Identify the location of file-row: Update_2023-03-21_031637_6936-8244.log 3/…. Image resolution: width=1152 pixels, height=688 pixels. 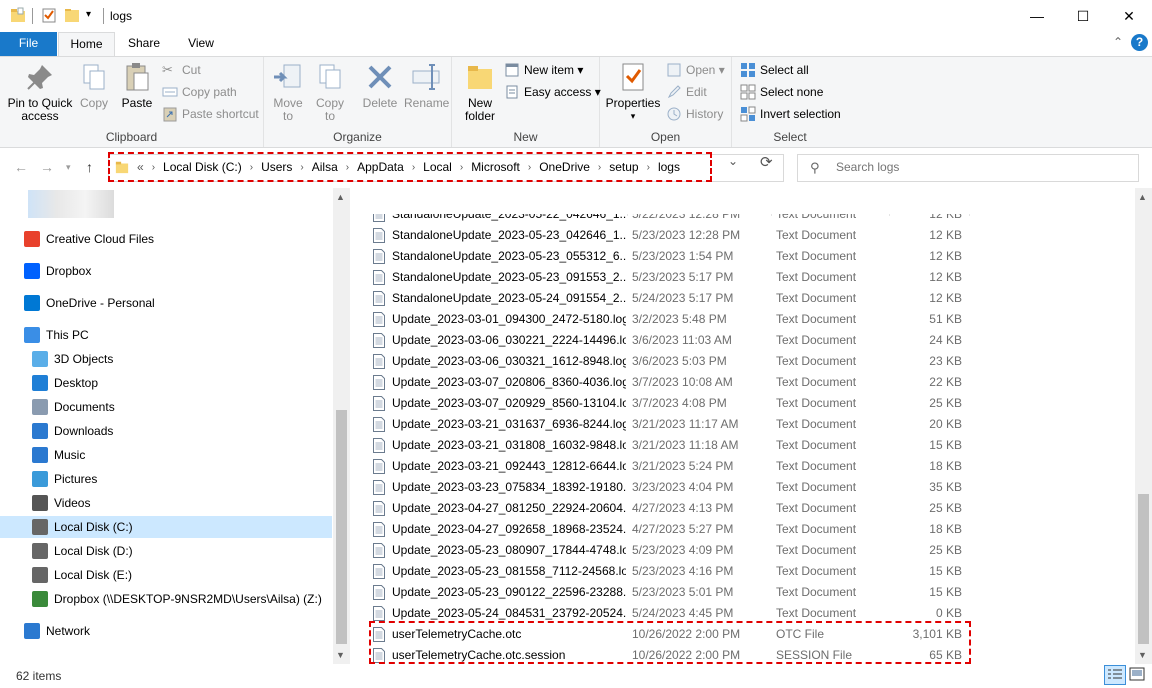
(671, 424).